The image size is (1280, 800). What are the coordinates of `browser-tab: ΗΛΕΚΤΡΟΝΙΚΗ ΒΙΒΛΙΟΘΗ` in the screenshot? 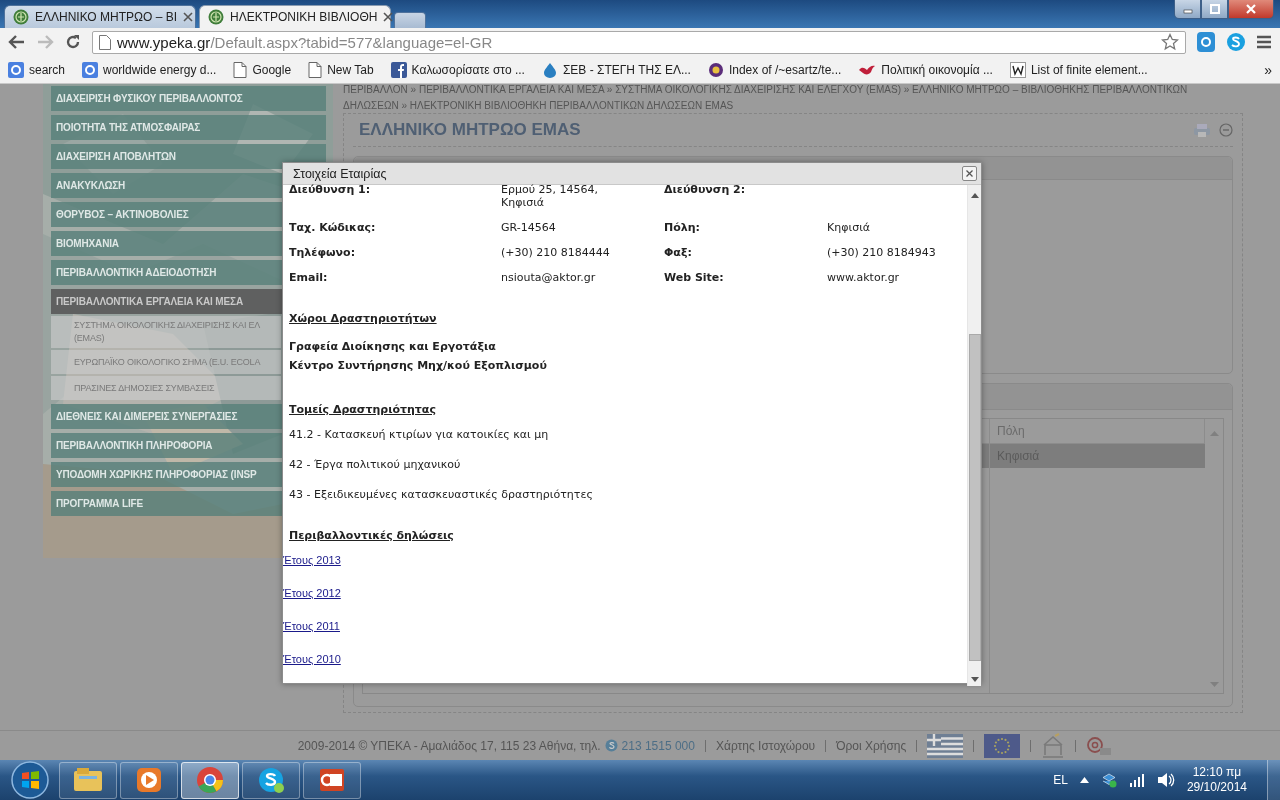 It's located at (295, 16).